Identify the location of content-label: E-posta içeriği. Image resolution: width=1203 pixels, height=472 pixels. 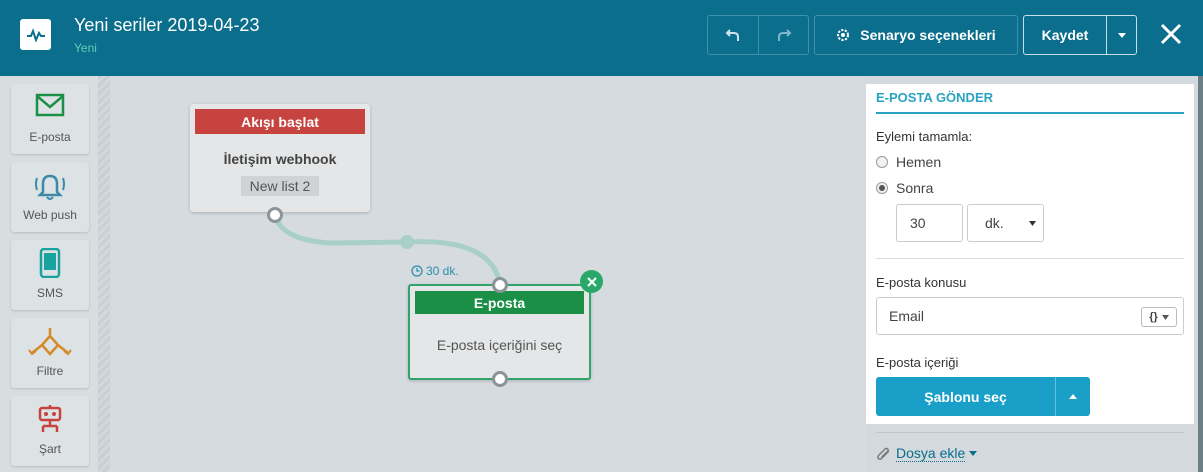
(917, 362).